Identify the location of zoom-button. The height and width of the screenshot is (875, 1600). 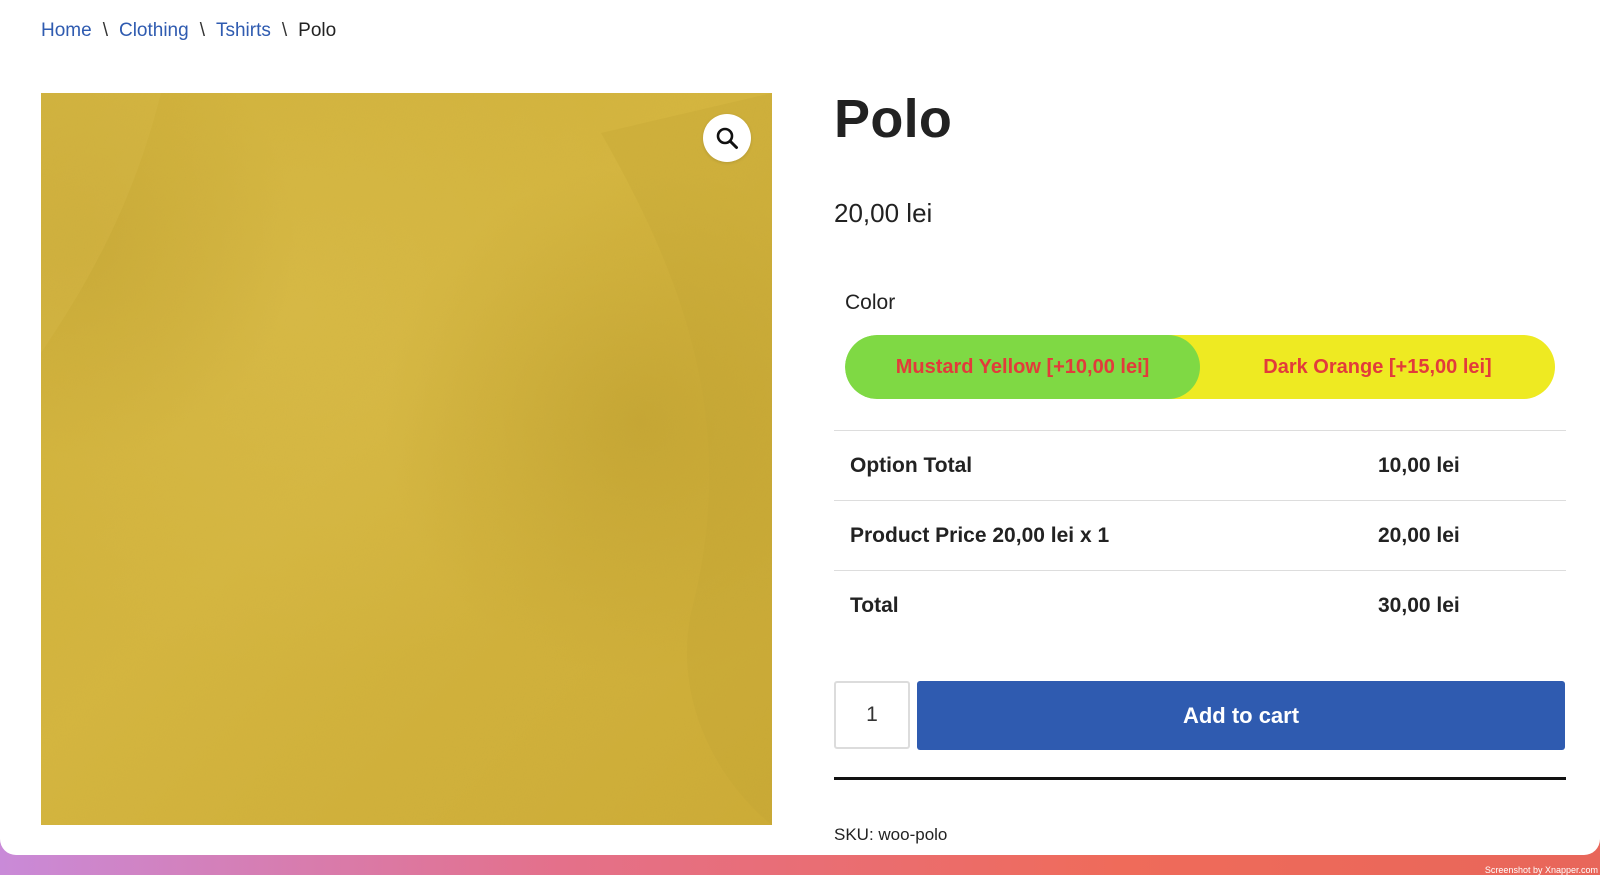
(727, 138).